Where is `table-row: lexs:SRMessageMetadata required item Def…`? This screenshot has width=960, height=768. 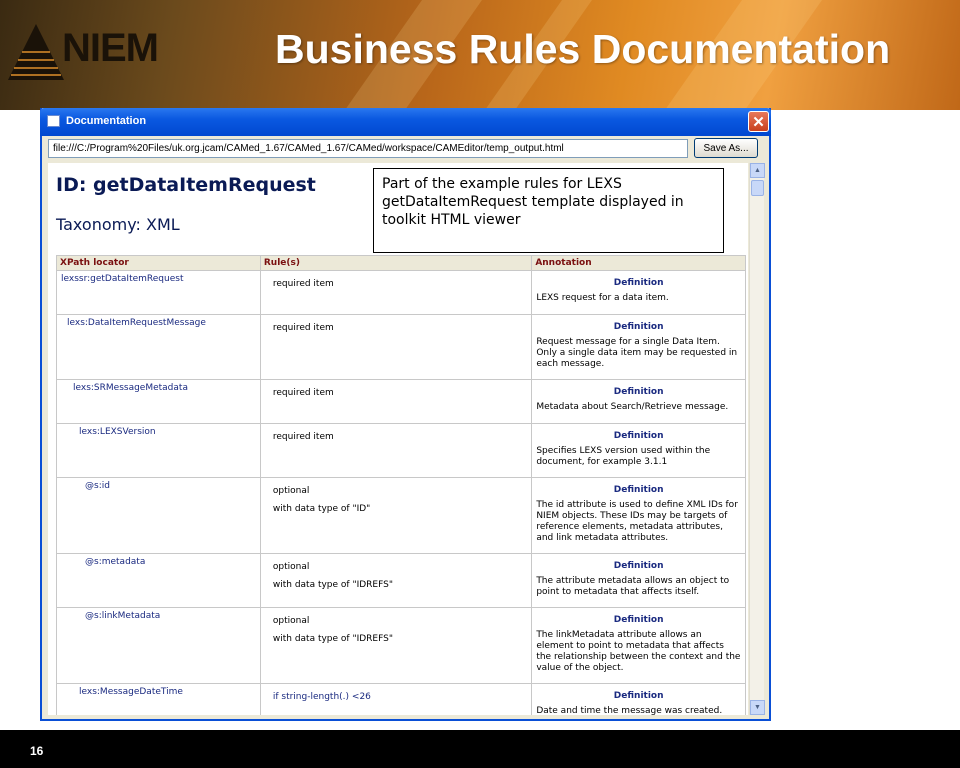 table-row: lexs:SRMessageMetadata required item Def… is located at coordinates (401, 401).